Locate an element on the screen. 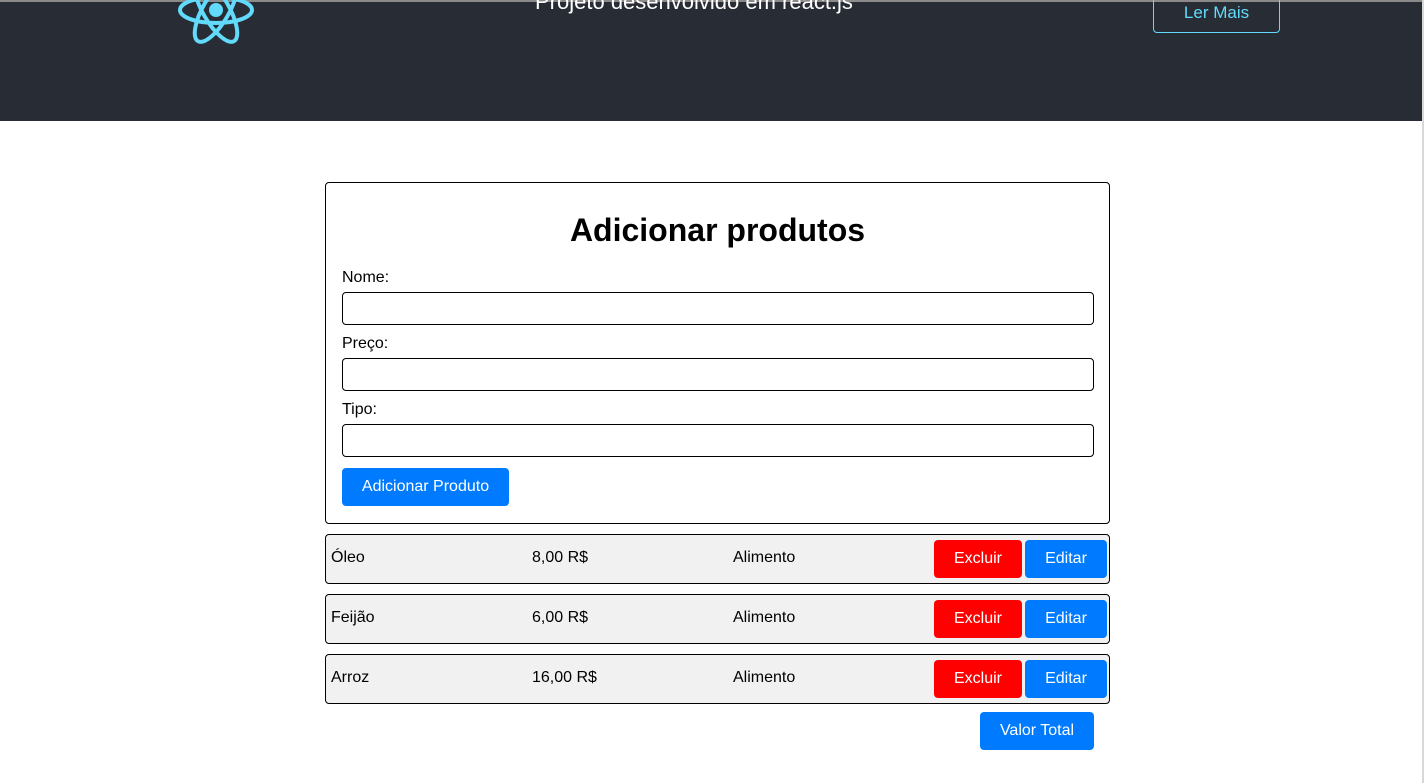 Image resolution: width=1424 pixels, height=783 pixels. product-price: 16,00 R$ is located at coordinates (564, 677).